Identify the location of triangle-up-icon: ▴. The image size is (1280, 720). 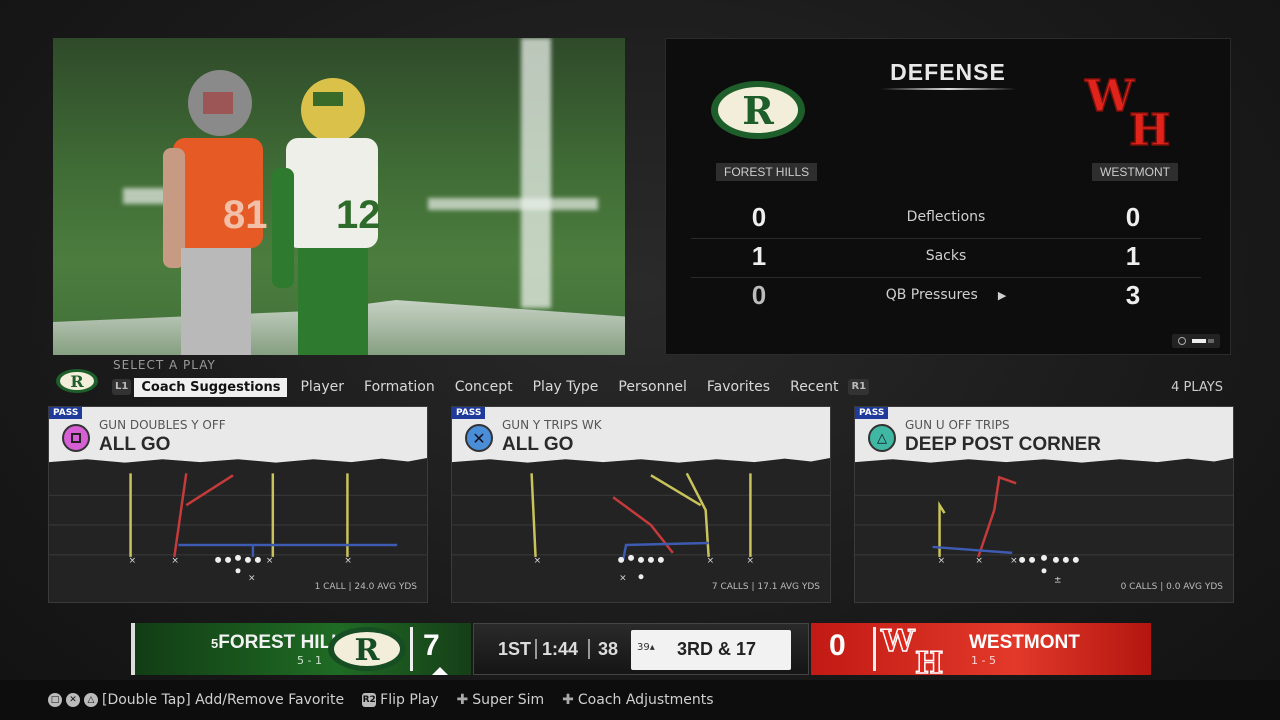
(652, 647).